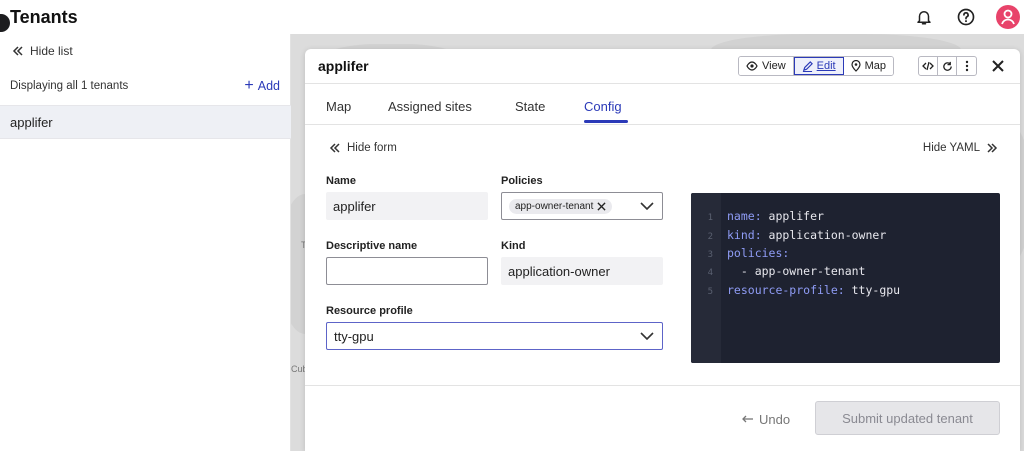 This screenshot has height=451, width=1024. What do you see at coordinates (765, 216) in the screenshot?
I see `yaml-line: 1 name: applifer` at bounding box center [765, 216].